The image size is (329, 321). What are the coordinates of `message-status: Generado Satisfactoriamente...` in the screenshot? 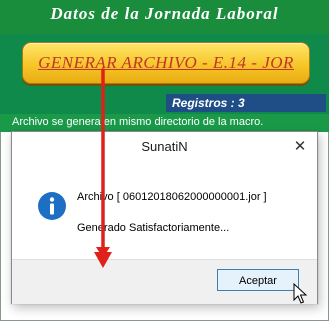 It's located at (153, 228).